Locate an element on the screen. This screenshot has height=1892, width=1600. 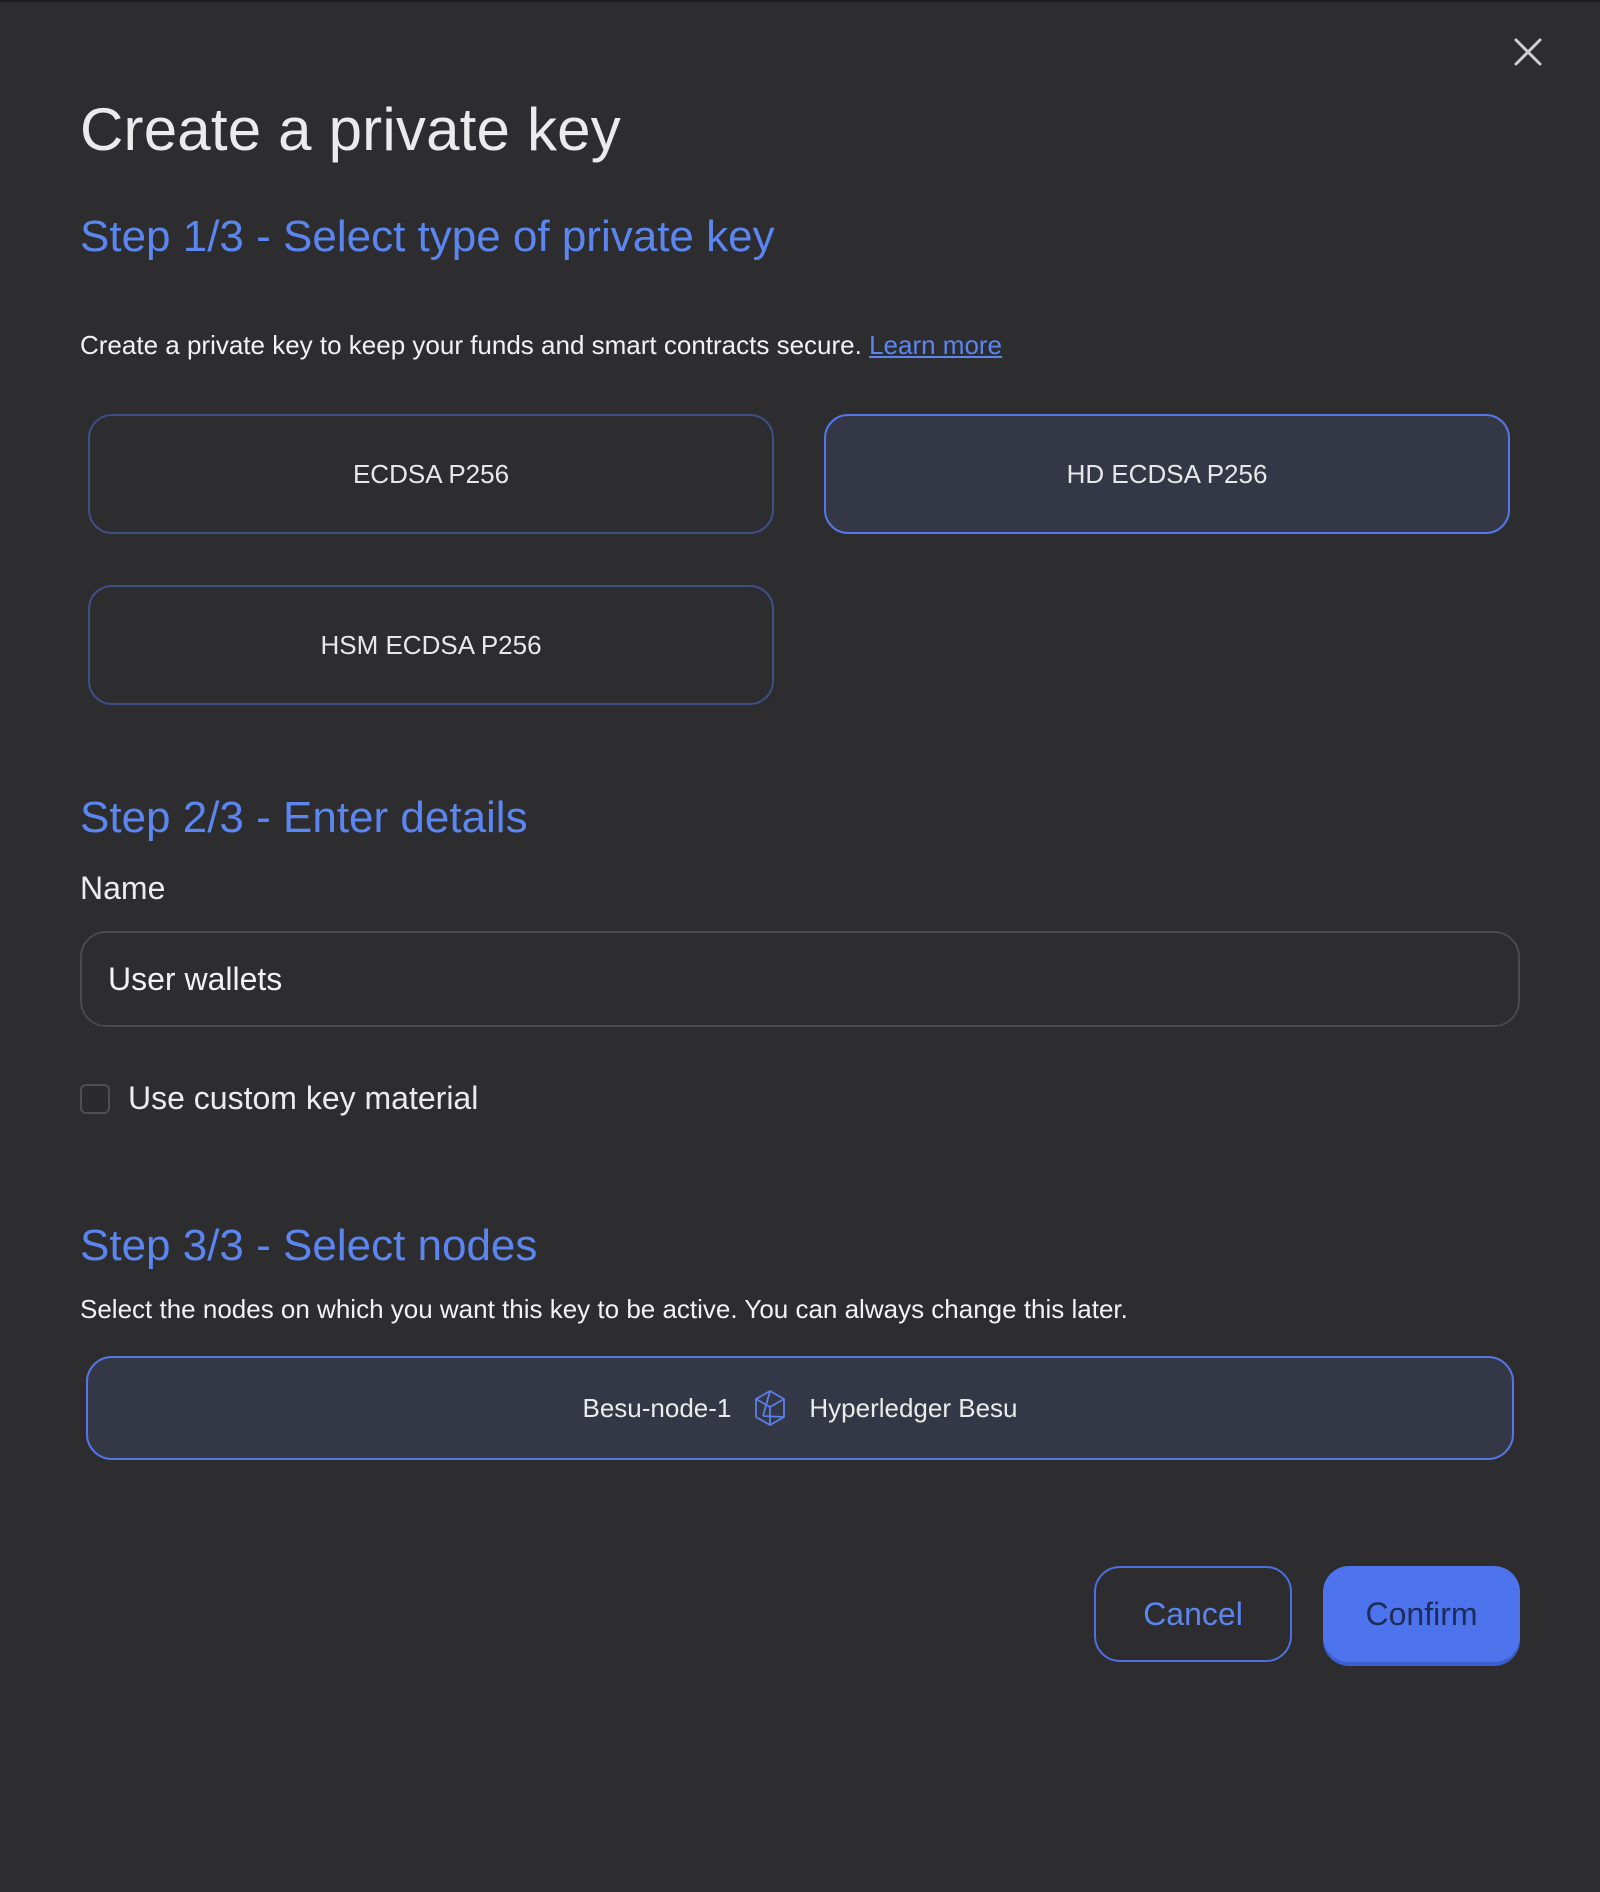
key-type-option-label: ECDSA P256 is located at coordinates (431, 473).